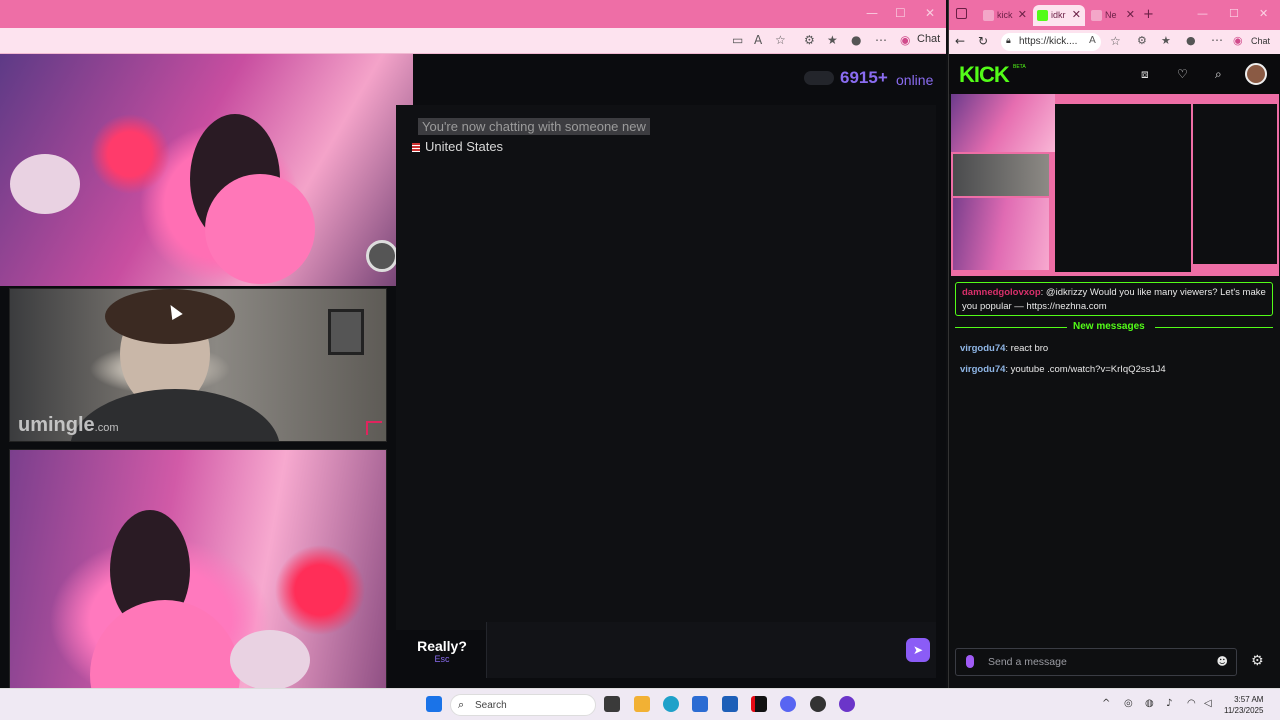  Describe the element at coordinates (1114, 74) in the screenshot. I see `kick-header: KICK BETA ⧈ ♡ ⌕` at that location.